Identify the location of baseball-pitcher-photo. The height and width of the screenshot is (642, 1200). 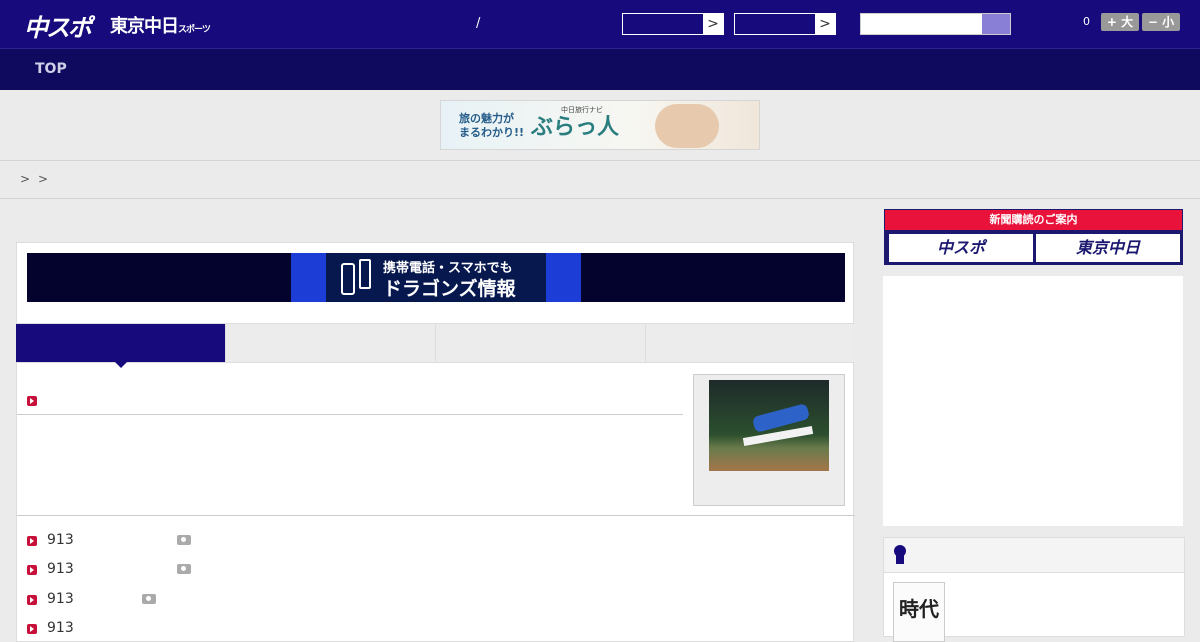
(769, 425).